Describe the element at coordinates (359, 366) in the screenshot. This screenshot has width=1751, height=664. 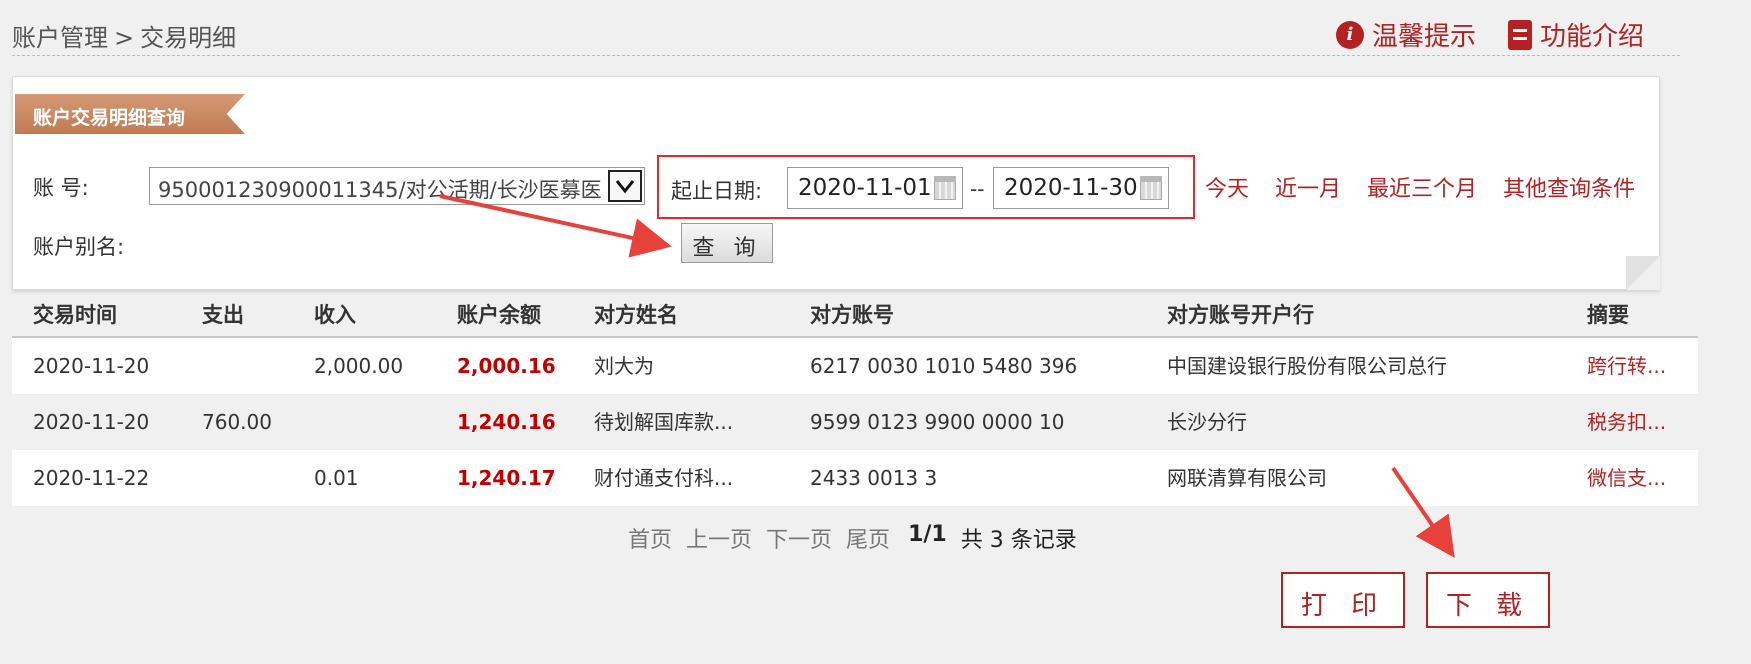
I see `cell-income: 2,000.00` at that location.